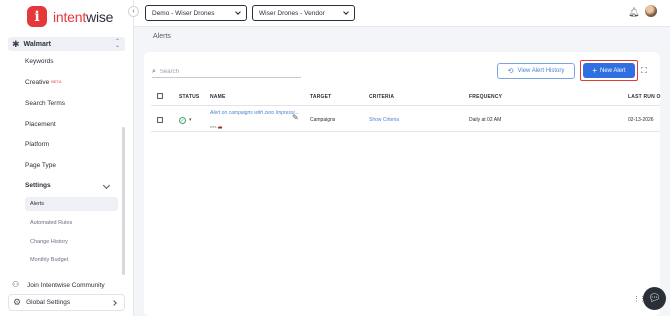 The height and width of the screenshot is (316, 670). I want to click on column-header-frequency: FREQUENCY, so click(485, 97).